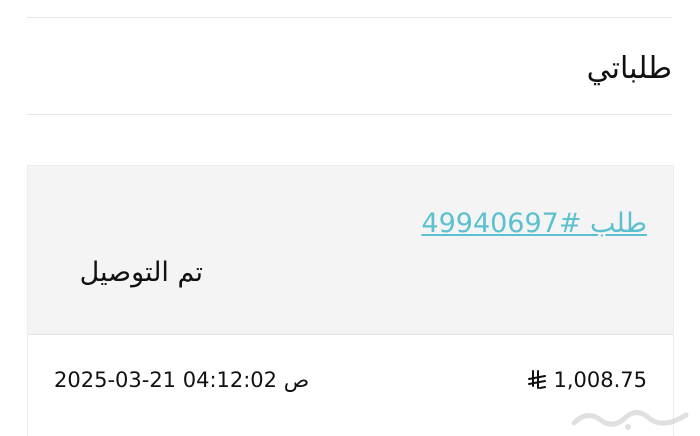  I want to click on saudi-riyal-icon, so click(537, 379).